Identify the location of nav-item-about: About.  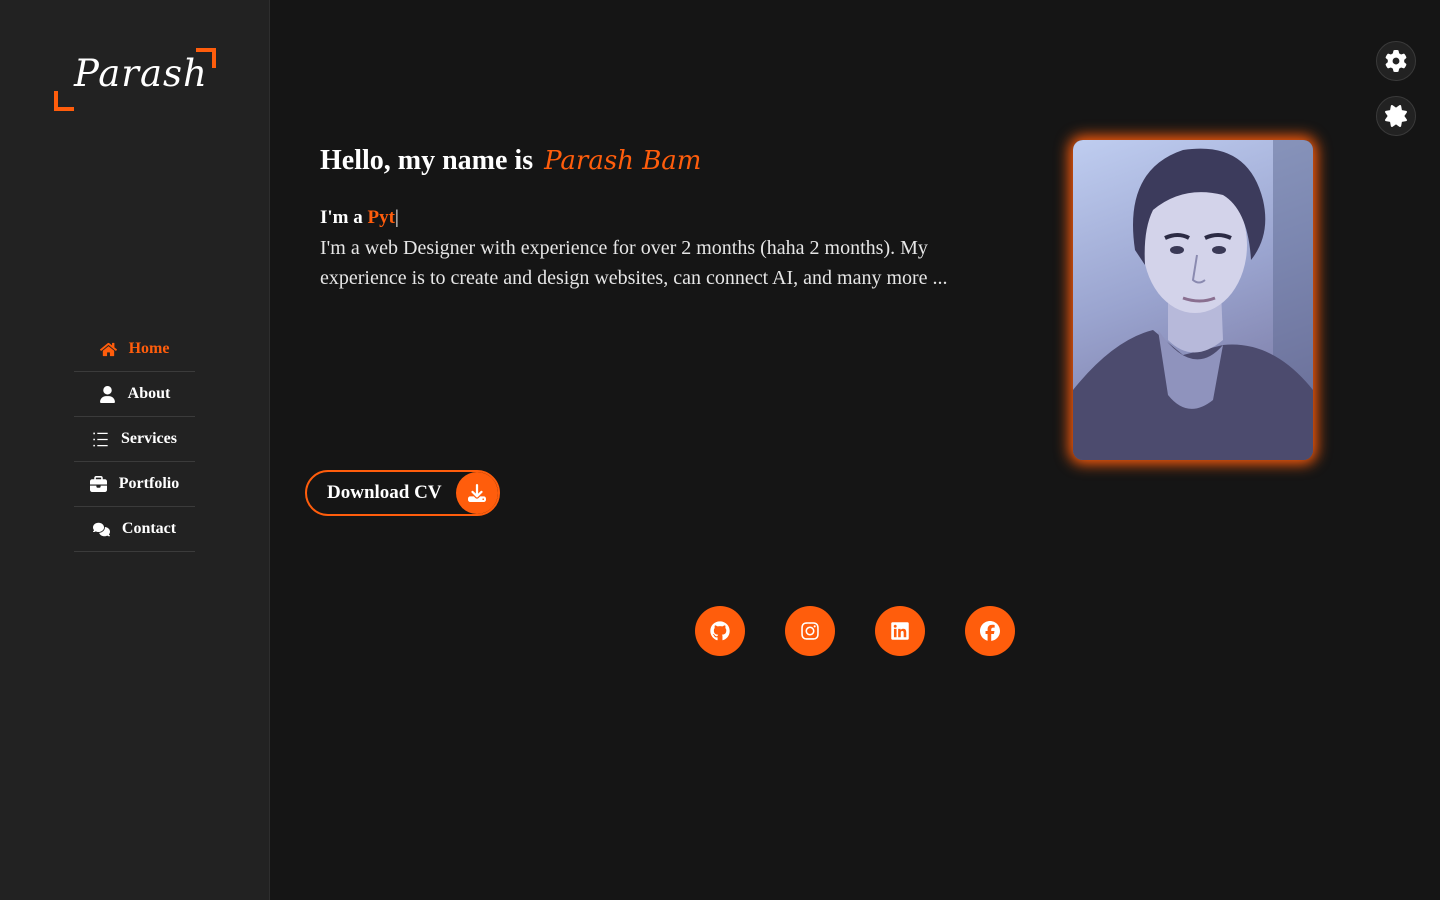
(134, 394).